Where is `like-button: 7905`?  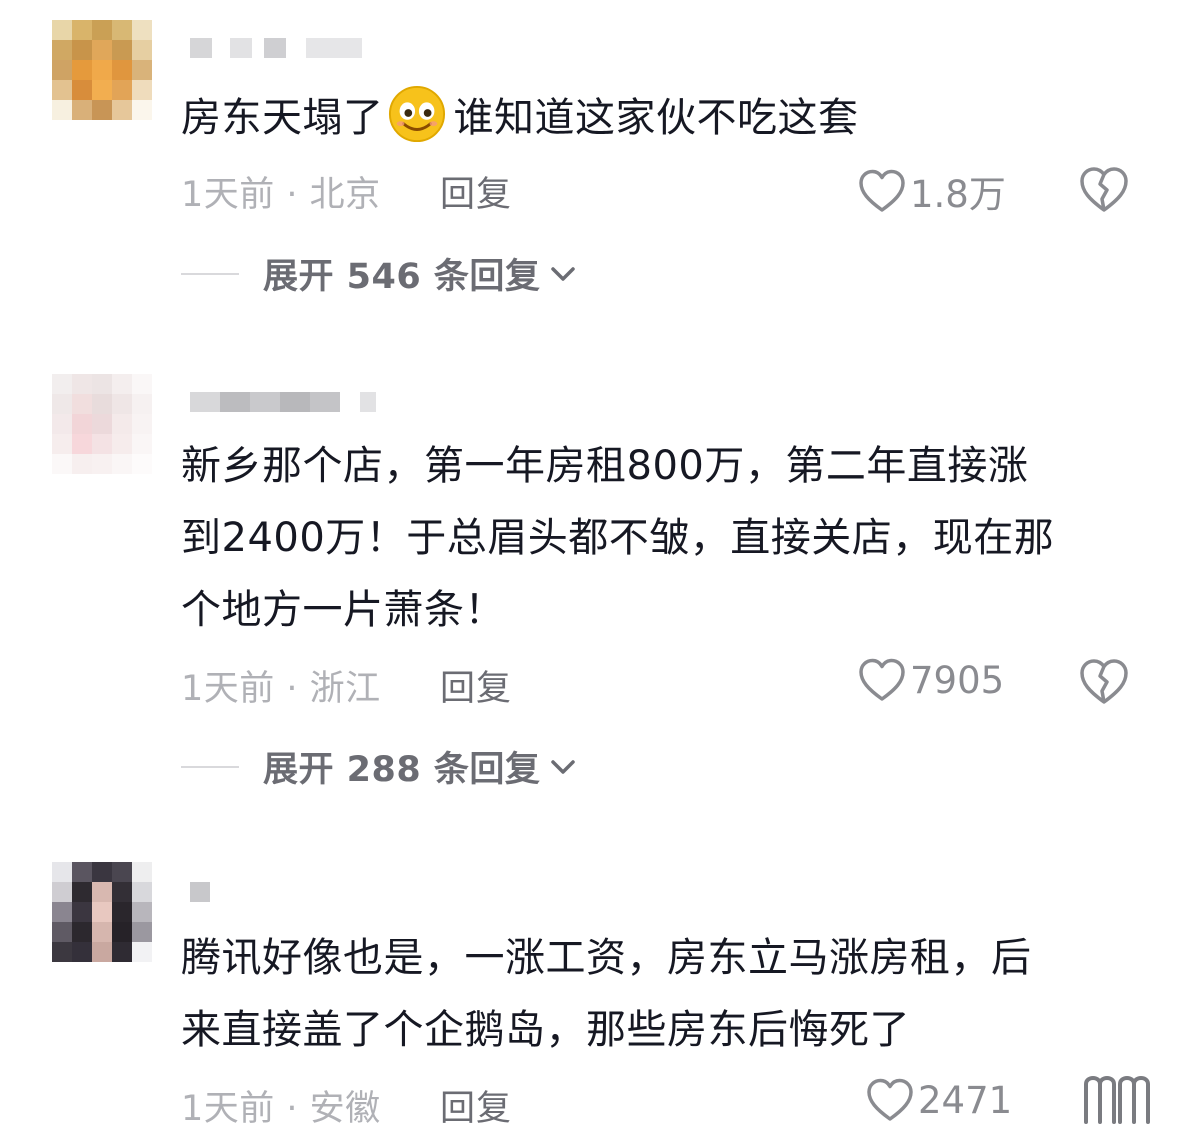
like-button: 7905 is located at coordinates (931, 680).